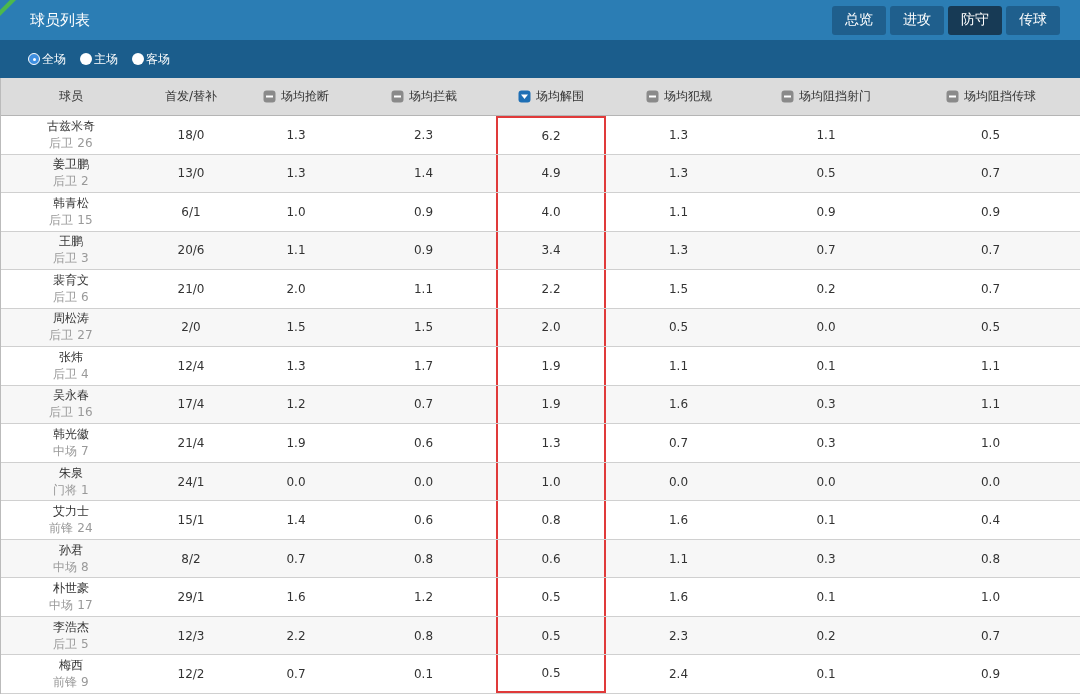 Image resolution: width=1080 pixels, height=694 pixels. What do you see at coordinates (71, 473) in the screenshot?
I see `player-name: 朱泉` at bounding box center [71, 473].